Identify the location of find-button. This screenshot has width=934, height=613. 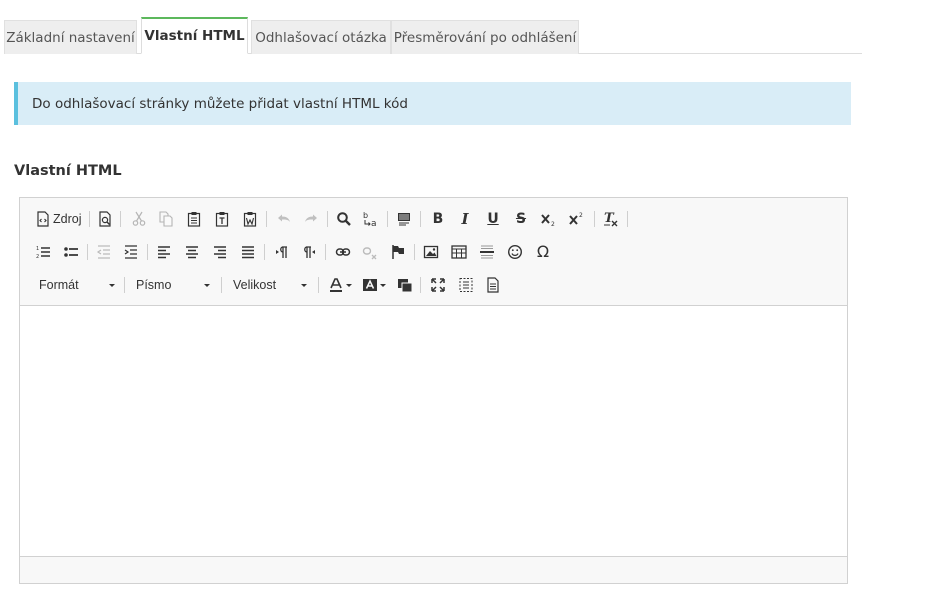
(344, 219).